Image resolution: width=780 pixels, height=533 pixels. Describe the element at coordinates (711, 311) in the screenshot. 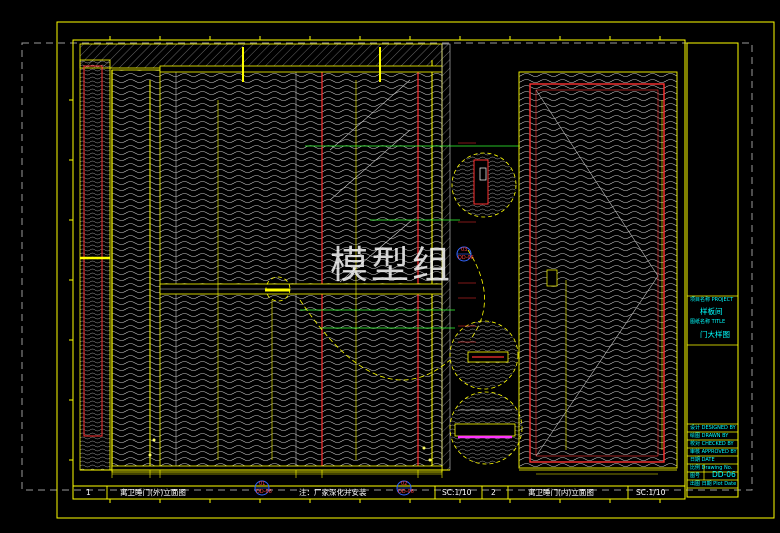

I see `project-name: 样板间` at that location.